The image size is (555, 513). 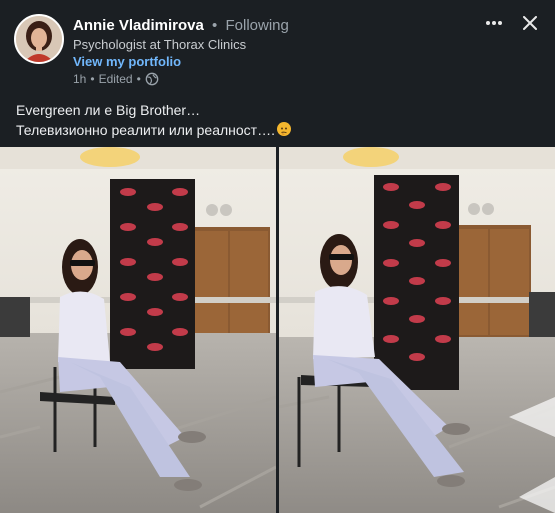 What do you see at coordinates (160, 44) in the screenshot?
I see `author-headline: Psychologist at Thorax Clinics` at bounding box center [160, 44].